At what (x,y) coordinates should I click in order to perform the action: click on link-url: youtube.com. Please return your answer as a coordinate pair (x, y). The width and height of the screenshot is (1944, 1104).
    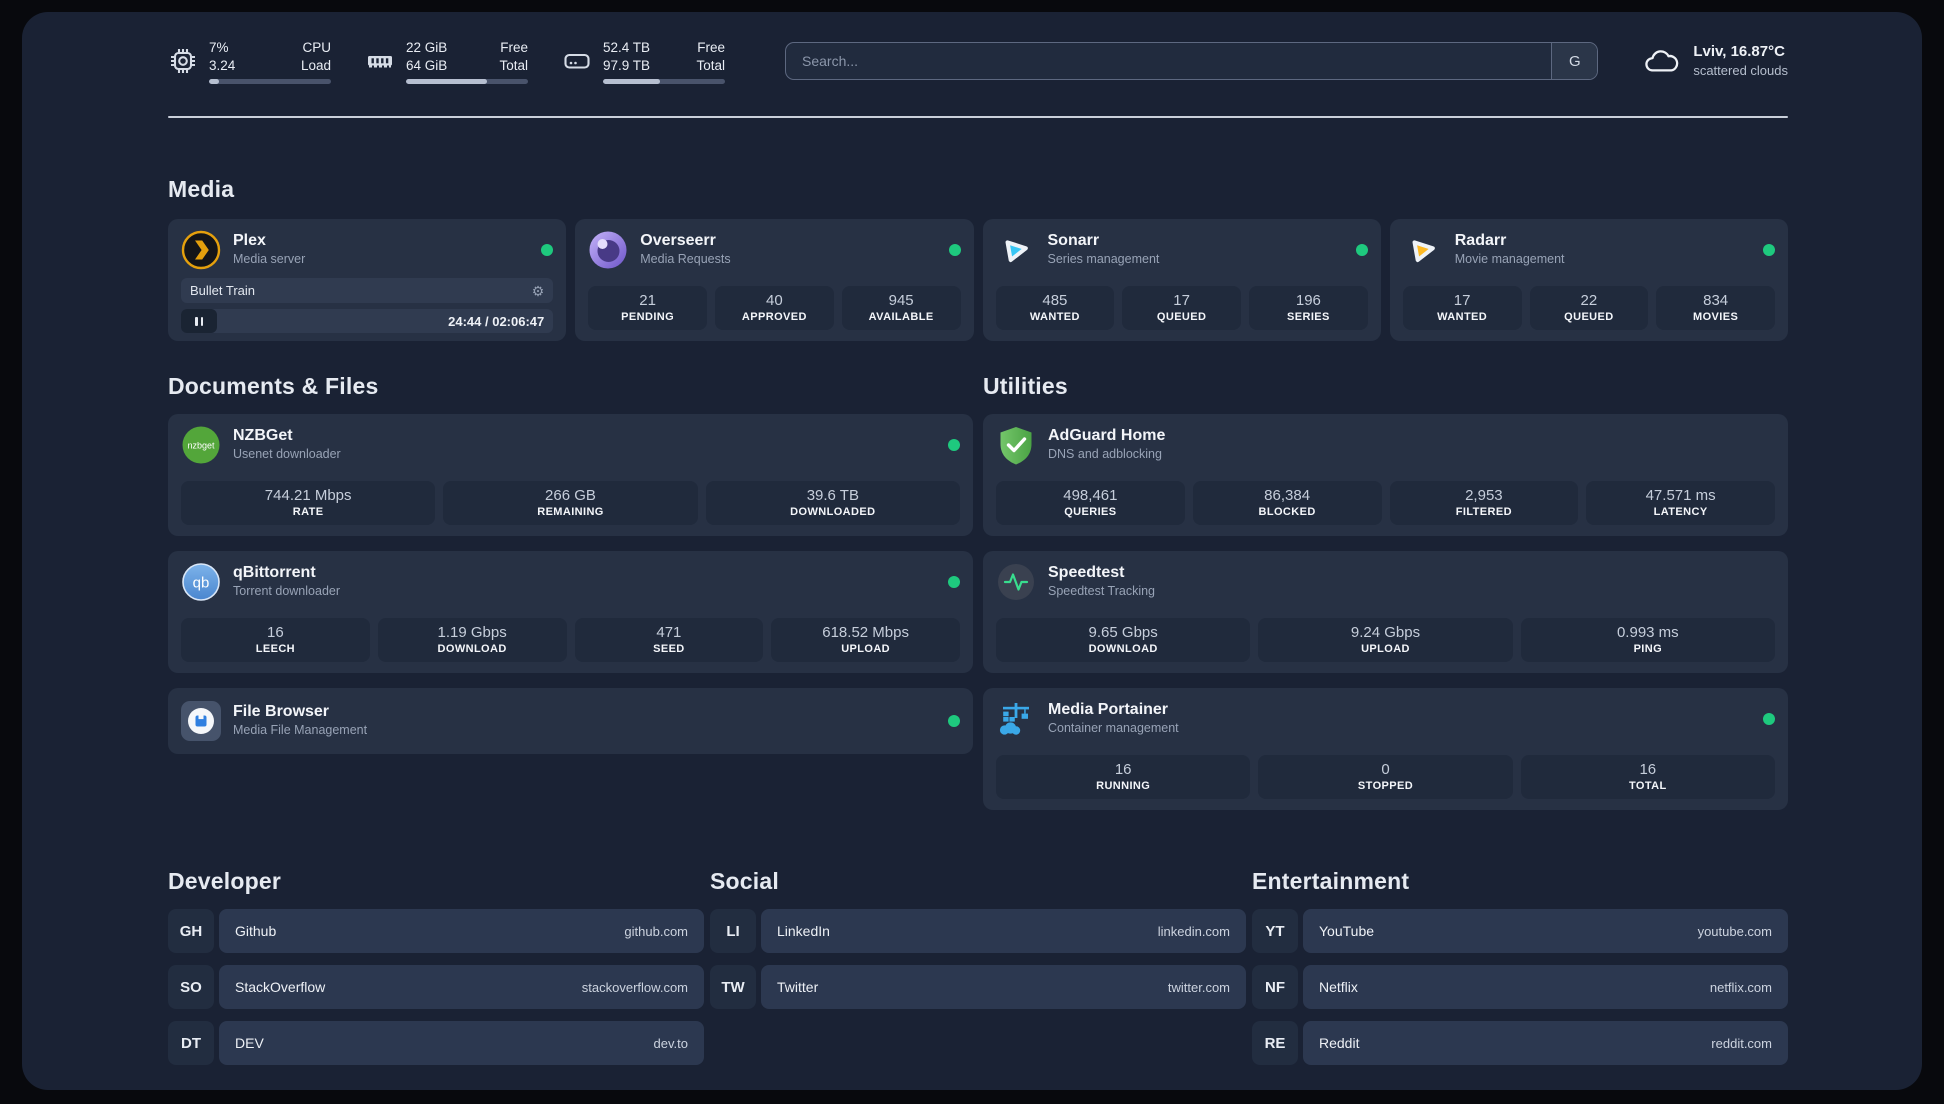
    Looking at the image, I should click on (1734, 931).